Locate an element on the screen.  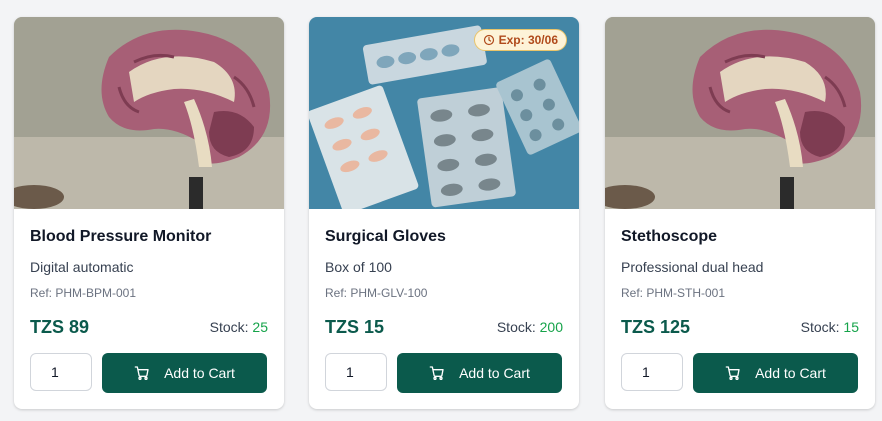
clock-icon is located at coordinates (488, 40).